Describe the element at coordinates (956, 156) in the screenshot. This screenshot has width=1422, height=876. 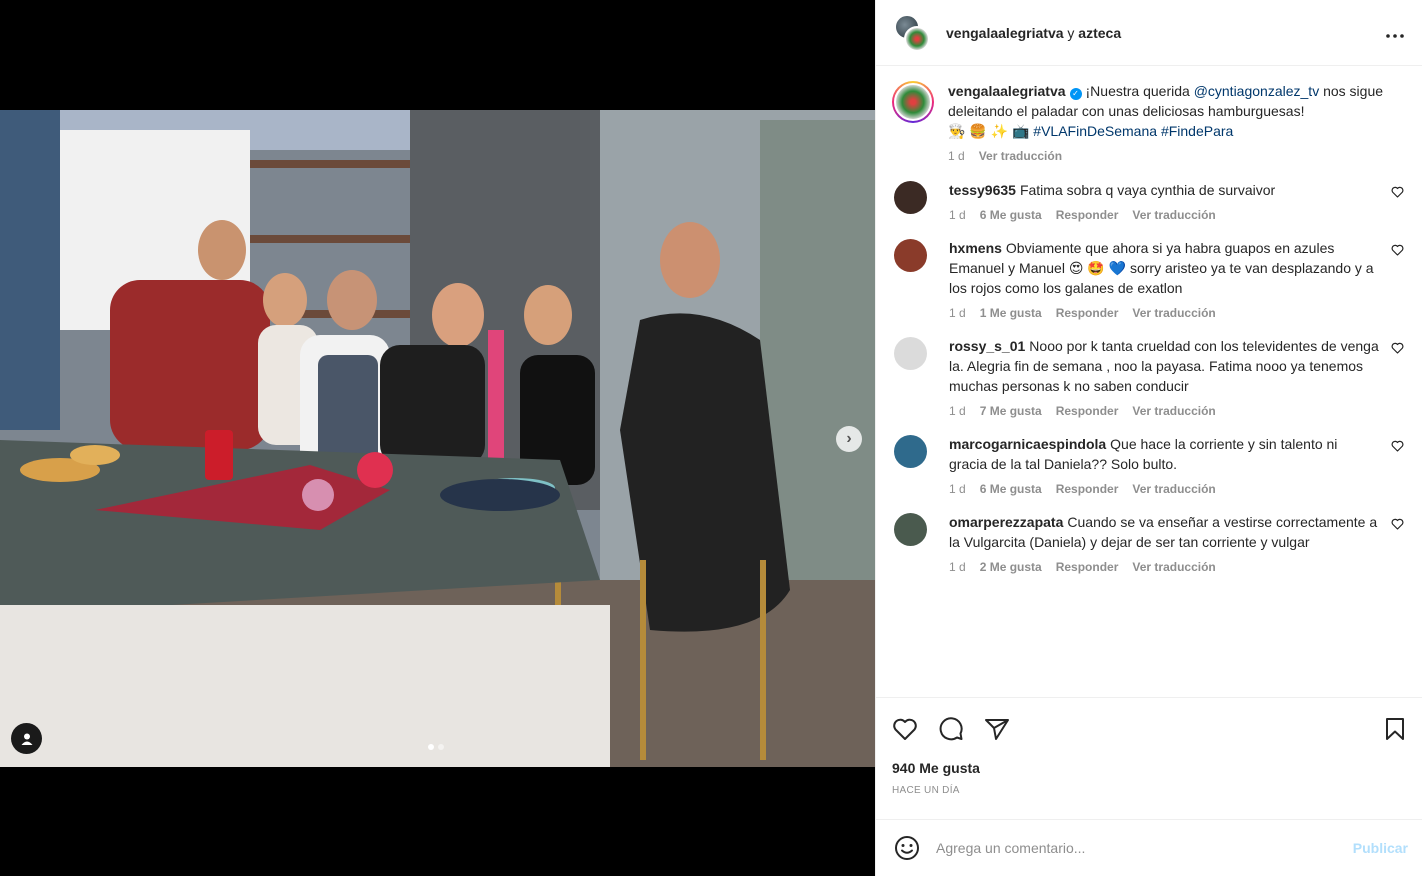
I see `caption-time: 1 d` at that location.